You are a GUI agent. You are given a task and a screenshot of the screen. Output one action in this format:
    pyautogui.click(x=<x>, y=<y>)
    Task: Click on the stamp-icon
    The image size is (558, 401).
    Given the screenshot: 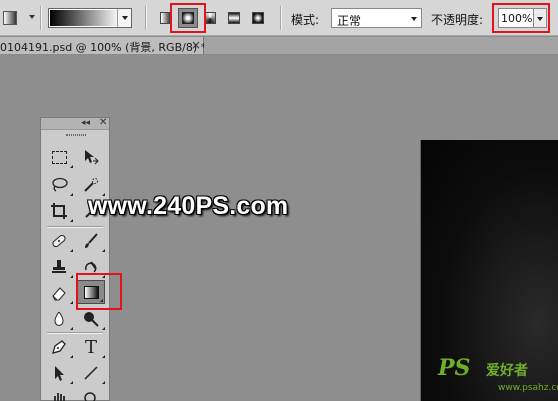 What is the action you would take?
    pyautogui.click(x=59, y=266)
    